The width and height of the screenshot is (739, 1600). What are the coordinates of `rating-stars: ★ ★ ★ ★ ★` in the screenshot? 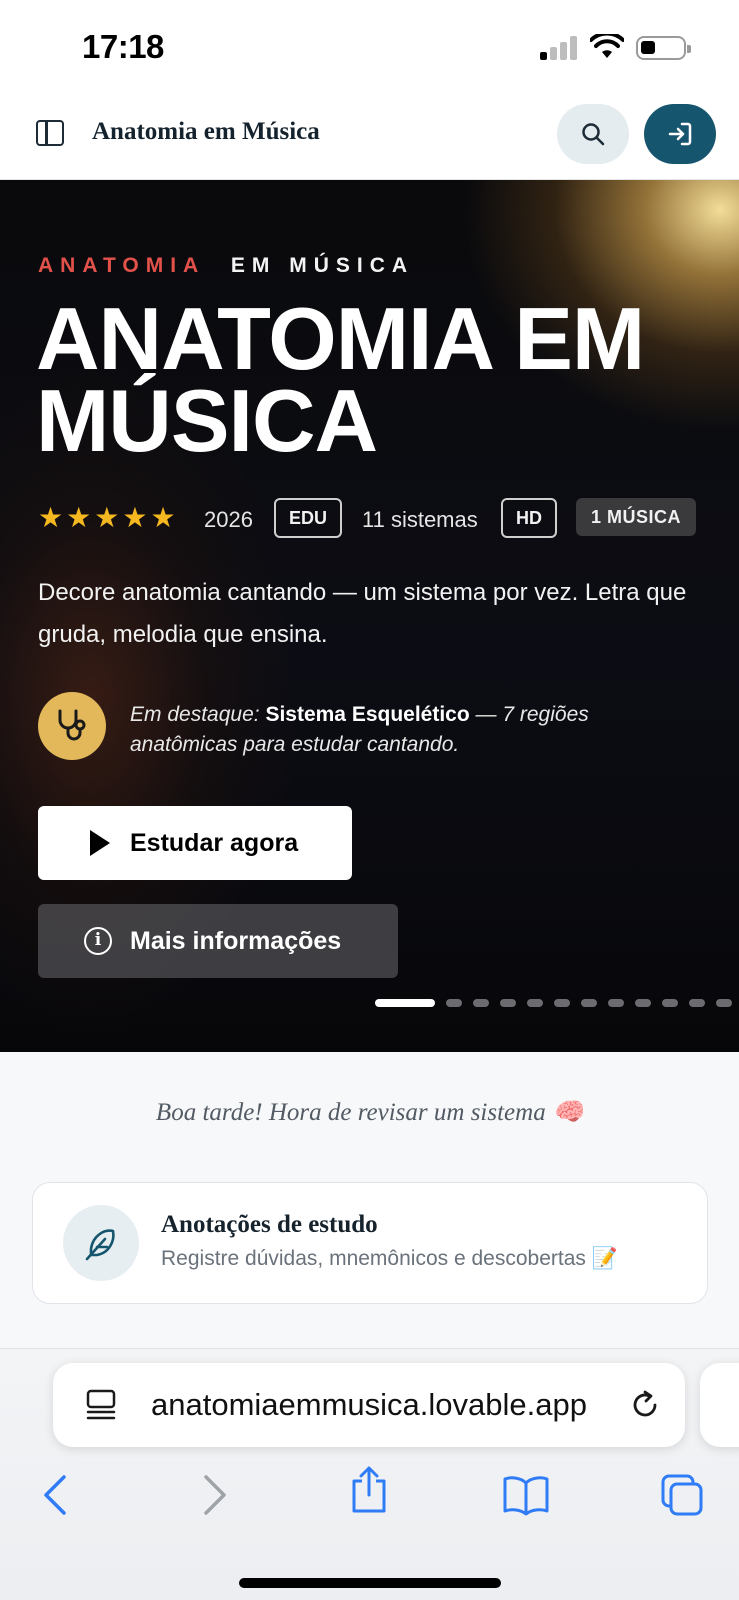 It's located at (108, 518).